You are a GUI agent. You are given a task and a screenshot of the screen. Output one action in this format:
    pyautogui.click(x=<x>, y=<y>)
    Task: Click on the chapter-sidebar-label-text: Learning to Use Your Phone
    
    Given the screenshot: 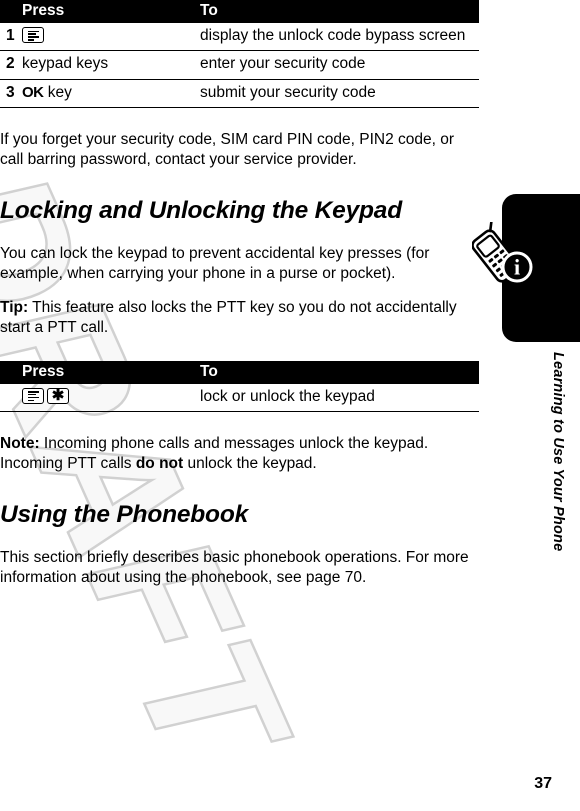 What is the action you would take?
    pyautogui.click(x=558, y=452)
    